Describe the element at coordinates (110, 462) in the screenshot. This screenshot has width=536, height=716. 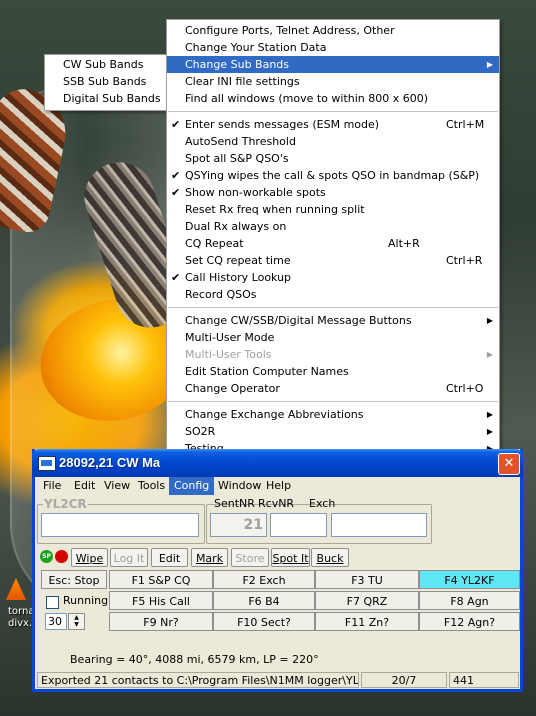
I see `window-title: 28092,21 CW Ma` at that location.